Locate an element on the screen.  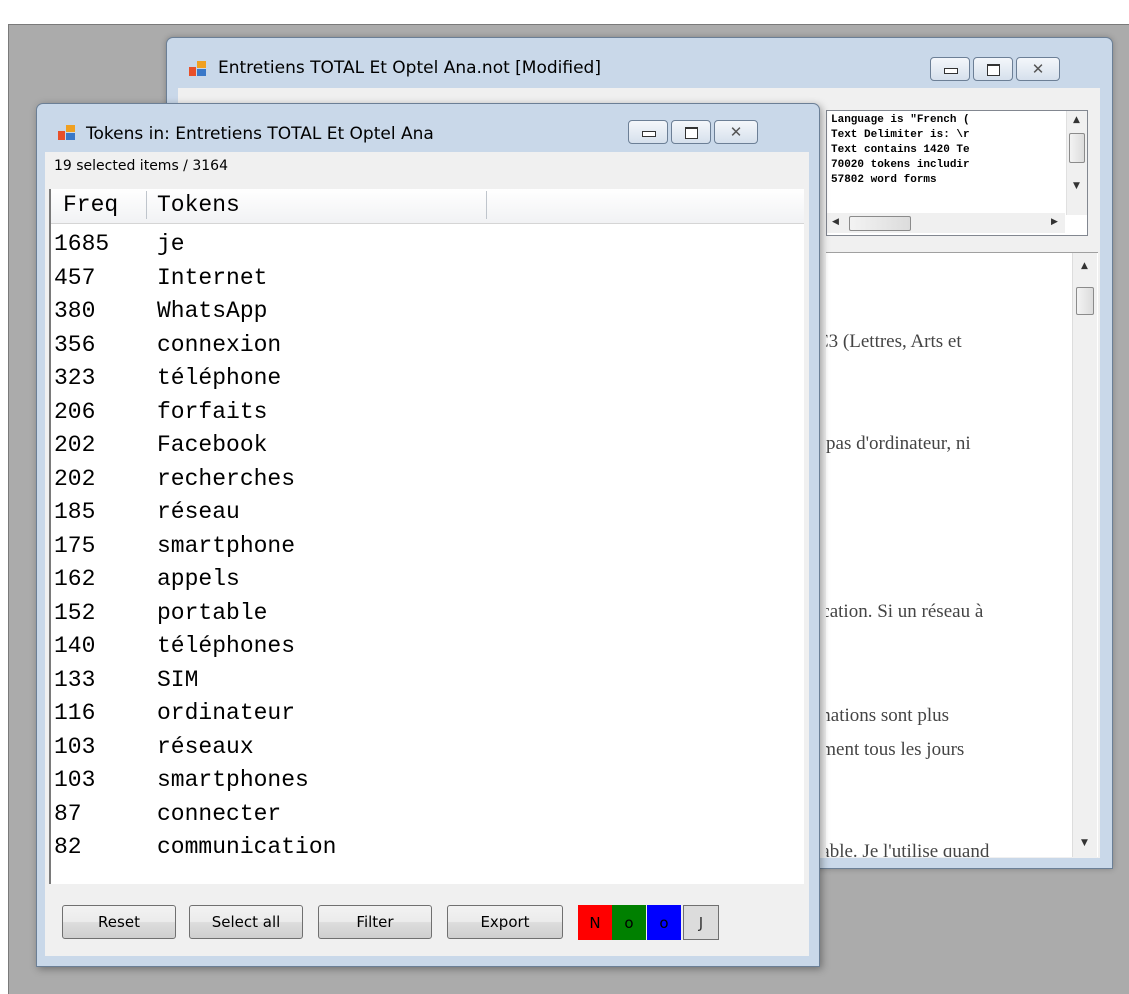
color-toggle-2: o is located at coordinates (629, 922).